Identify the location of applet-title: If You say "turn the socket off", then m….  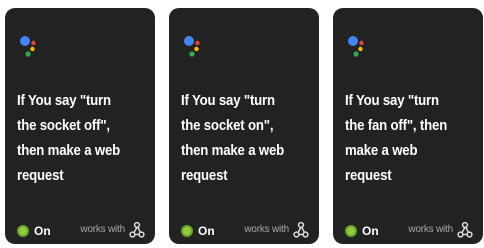
(69, 138).